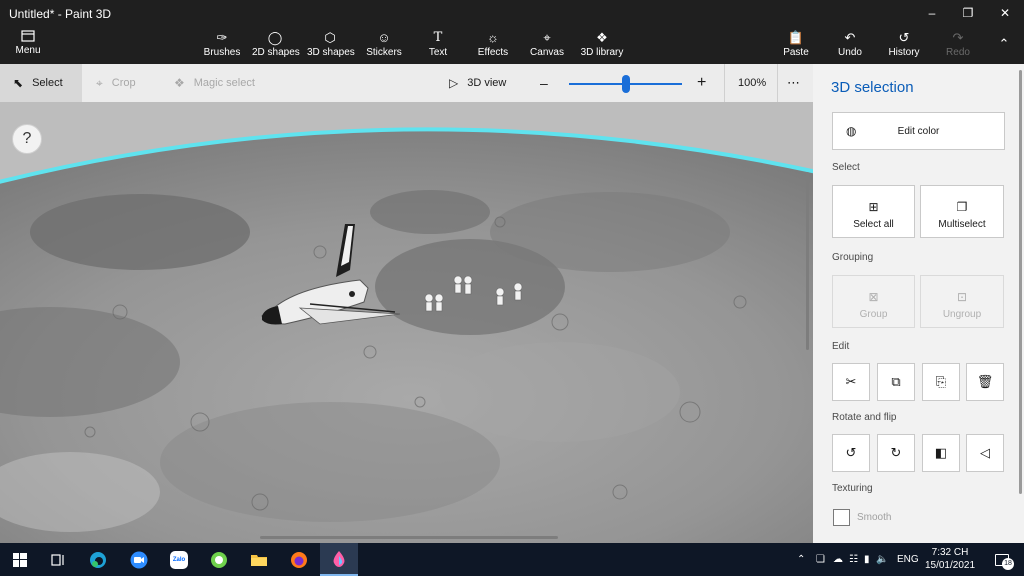 This screenshot has height=576, width=1024. Describe the element at coordinates (219, 559) in the screenshot. I see `taskbar-app` at that location.